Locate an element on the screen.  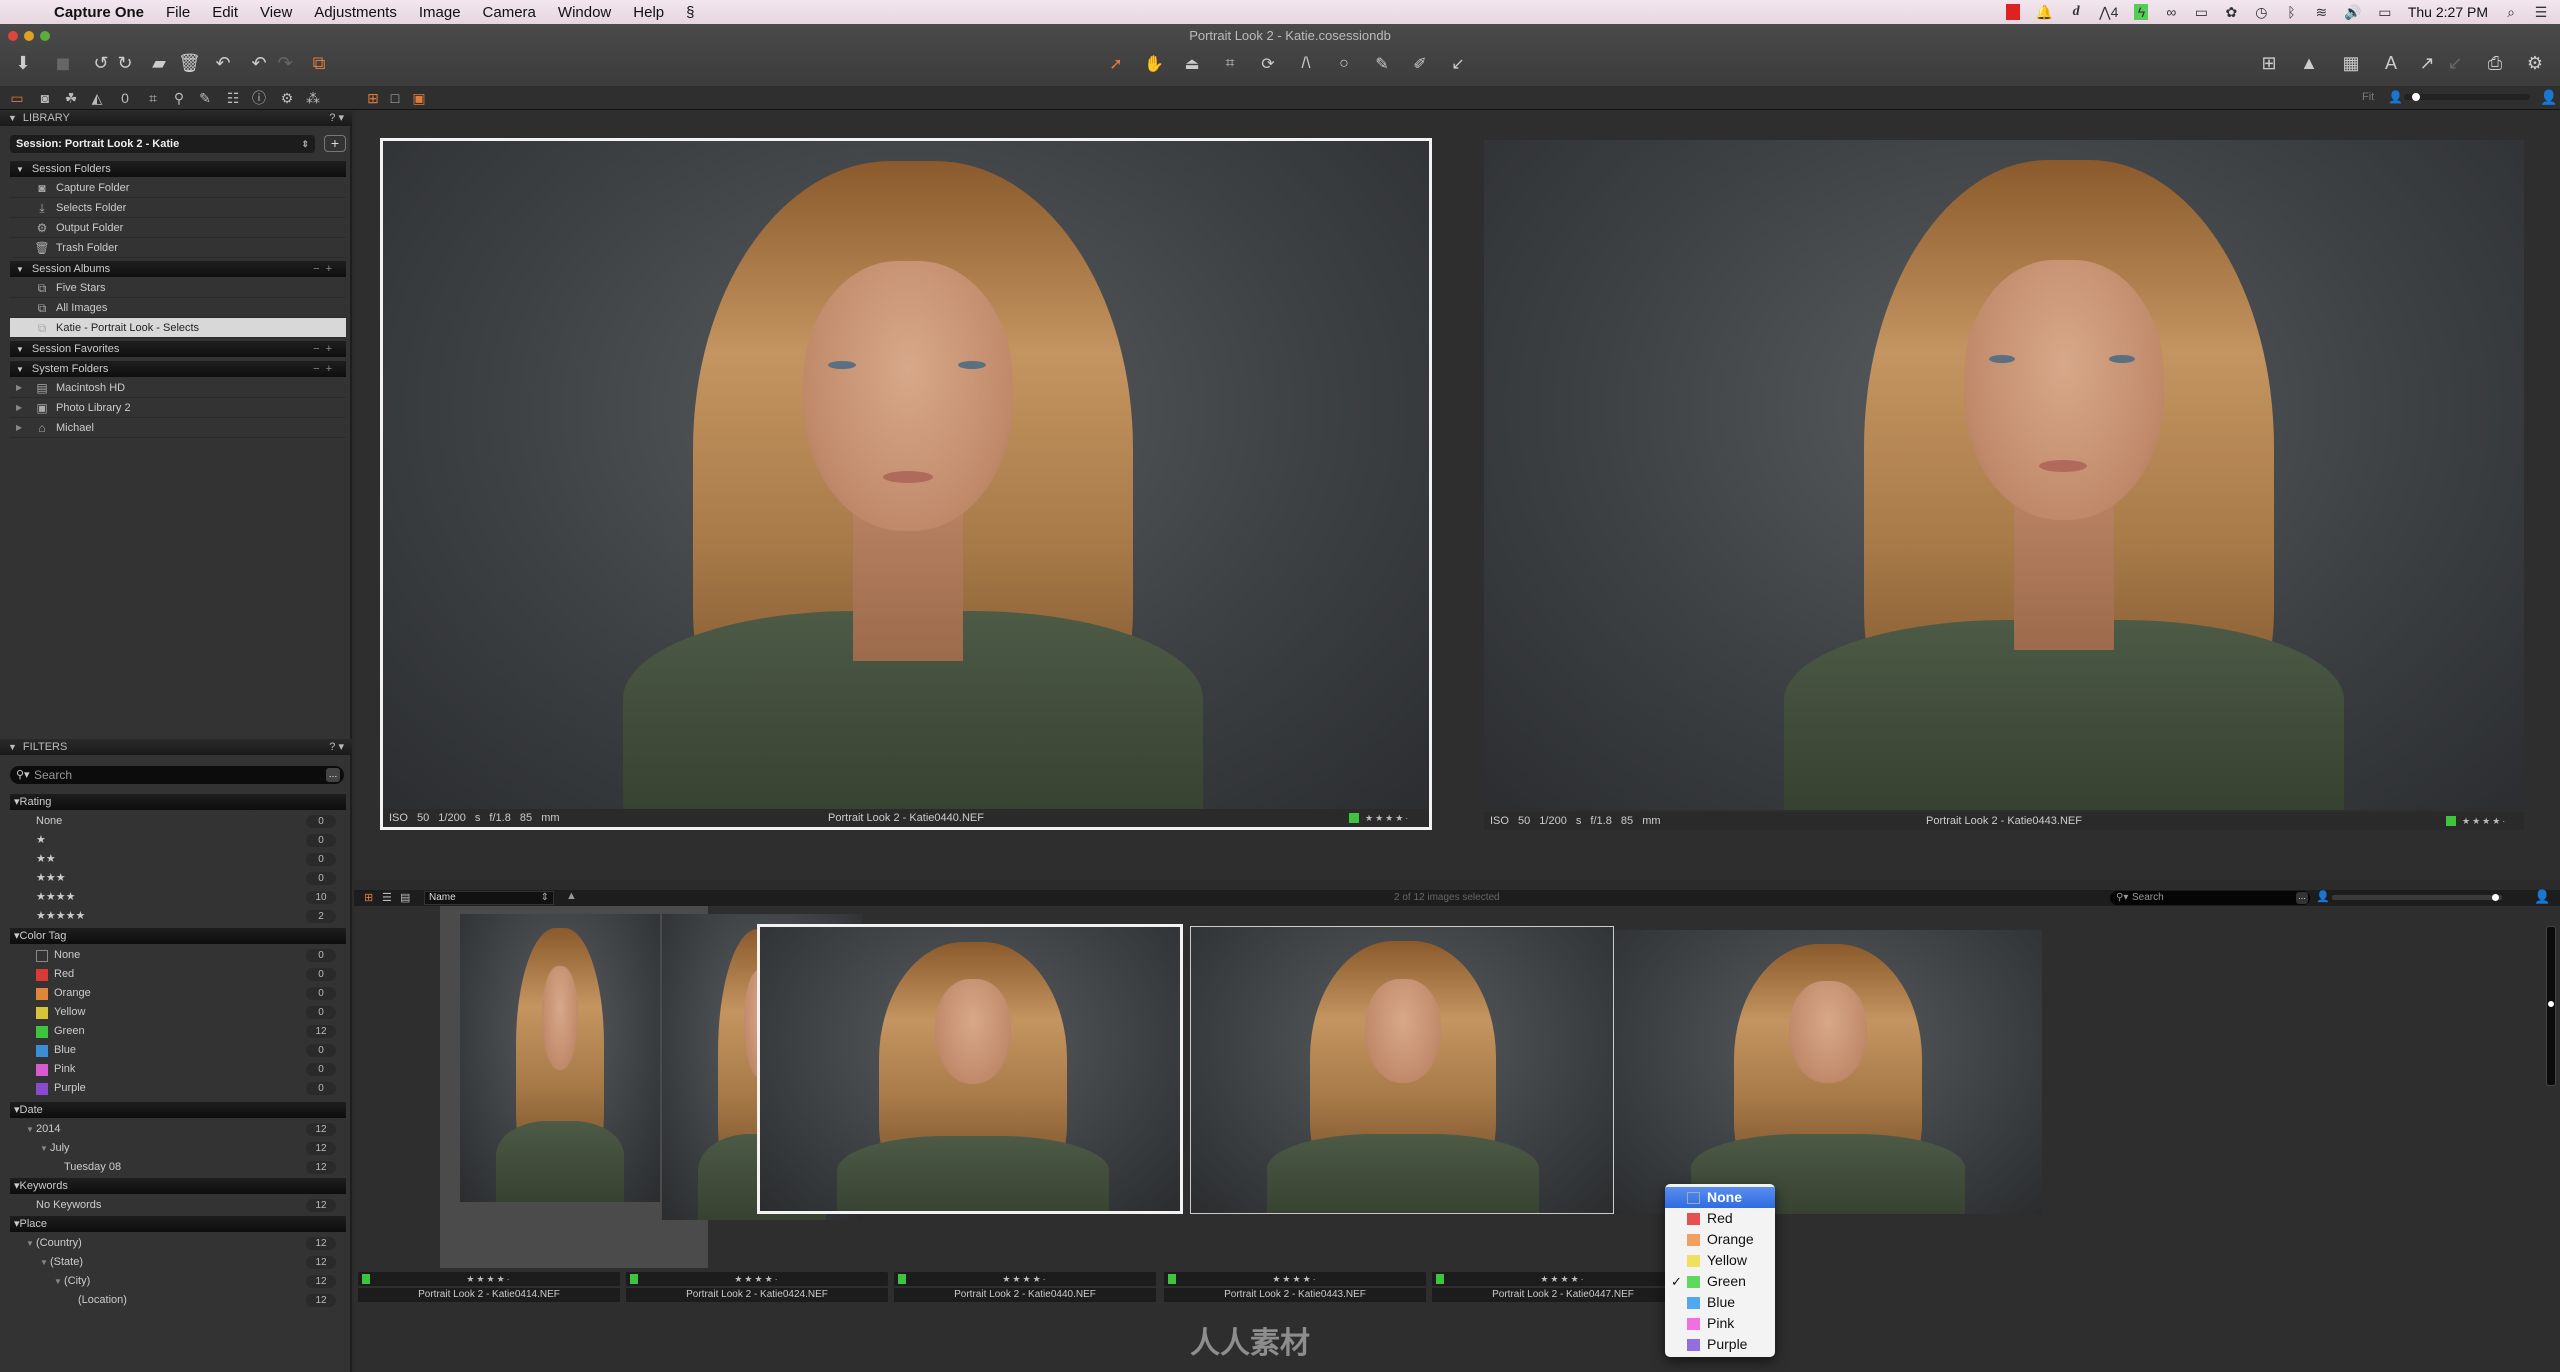
metadata-tab-icon: ☷ is located at coordinates (233, 98).